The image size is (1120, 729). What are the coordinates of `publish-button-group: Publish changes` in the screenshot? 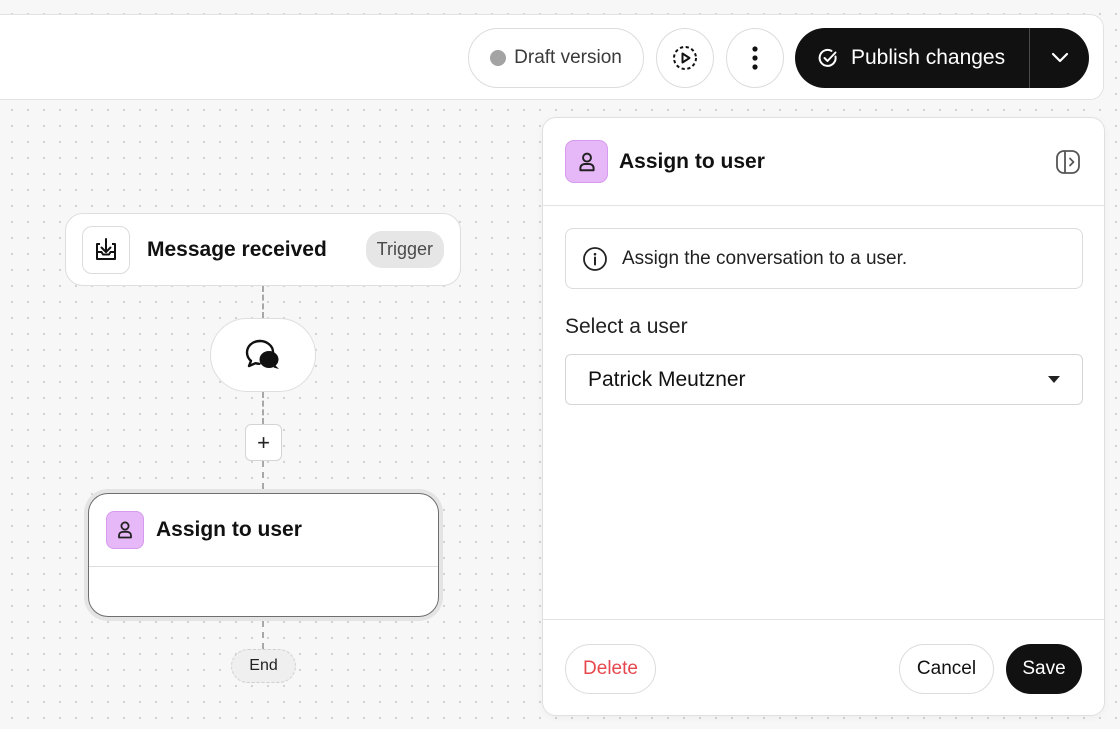 It's located at (942, 58).